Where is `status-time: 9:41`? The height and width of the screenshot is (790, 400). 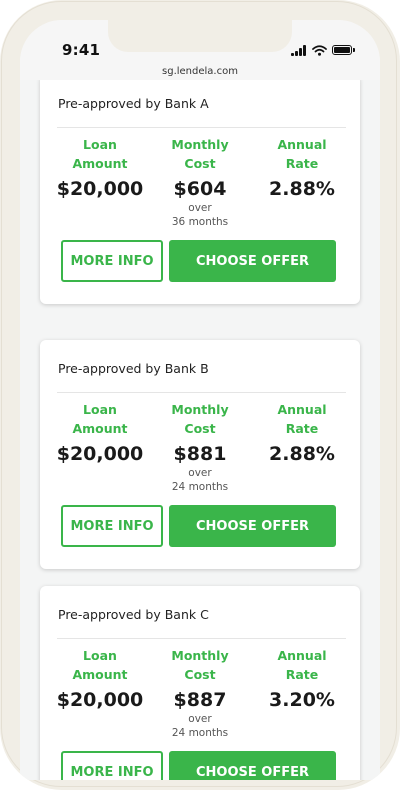 status-time: 9:41 is located at coordinates (81, 50).